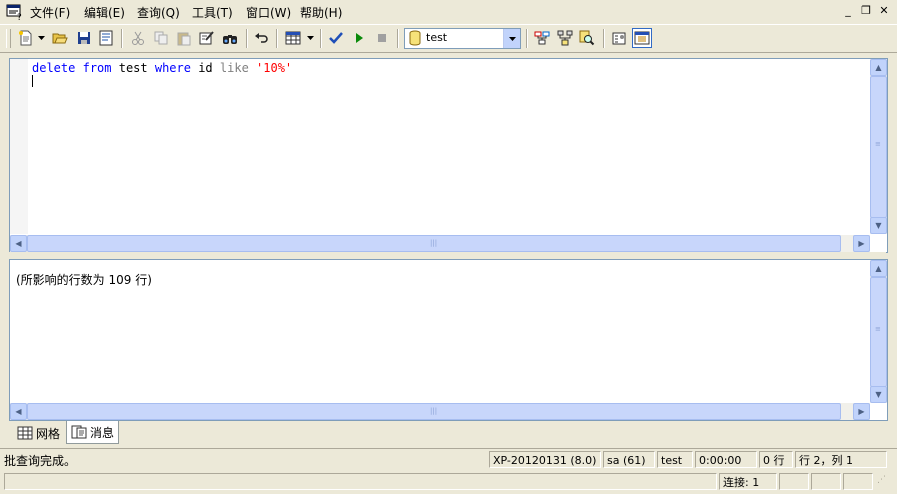  What do you see at coordinates (274, 68) in the screenshot?
I see `sql-token: '10%'` at bounding box center [274, 68].